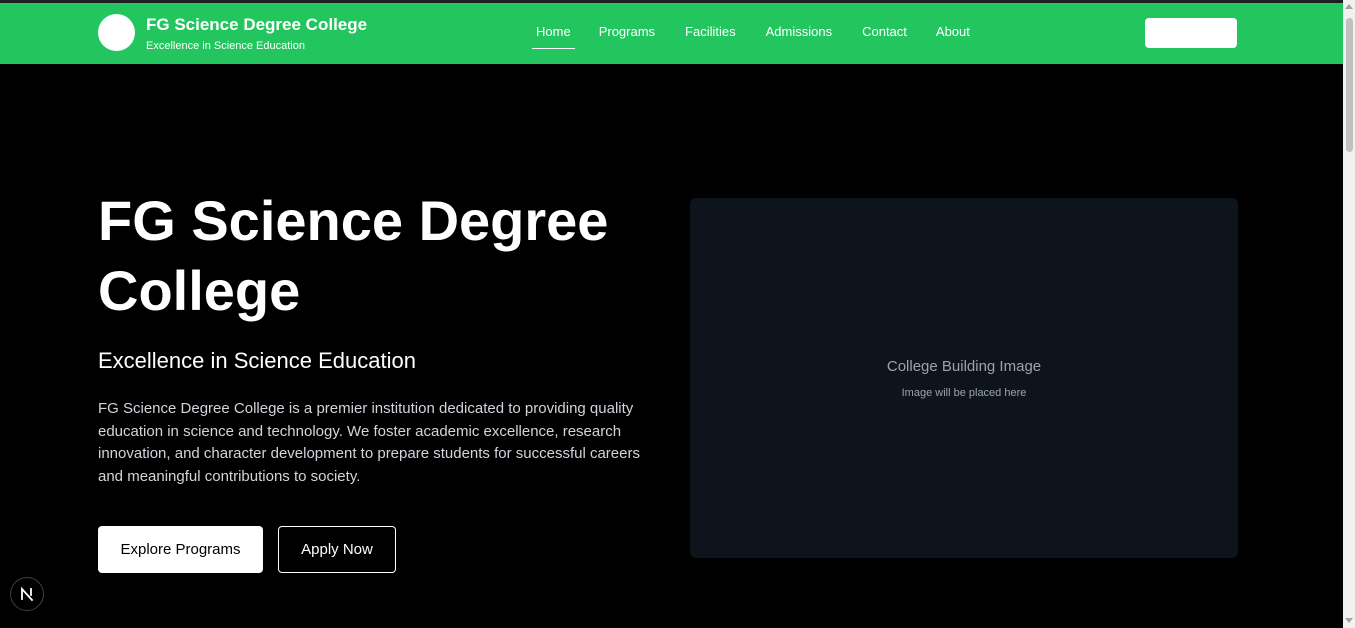  I want to click on hero-subtitle: Excellence in Science Education, so click(257, 360).